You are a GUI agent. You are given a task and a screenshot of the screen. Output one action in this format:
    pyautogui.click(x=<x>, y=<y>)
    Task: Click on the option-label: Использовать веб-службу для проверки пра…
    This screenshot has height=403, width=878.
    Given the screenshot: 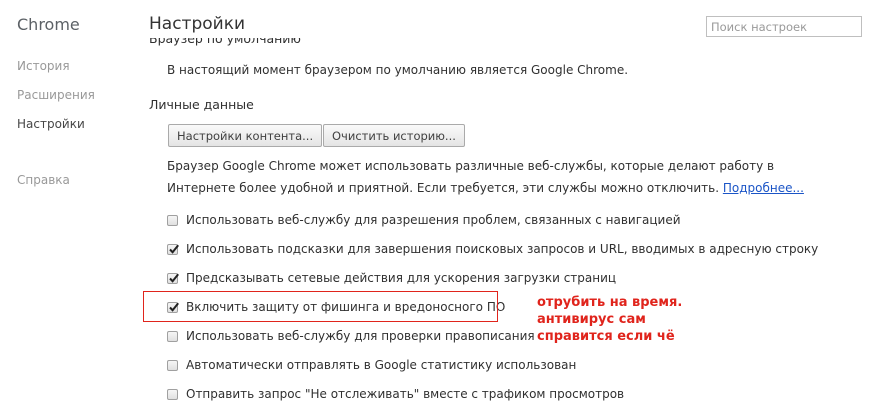 What is the action you would take?
    pyautogui.click(x=360, y=336)
    